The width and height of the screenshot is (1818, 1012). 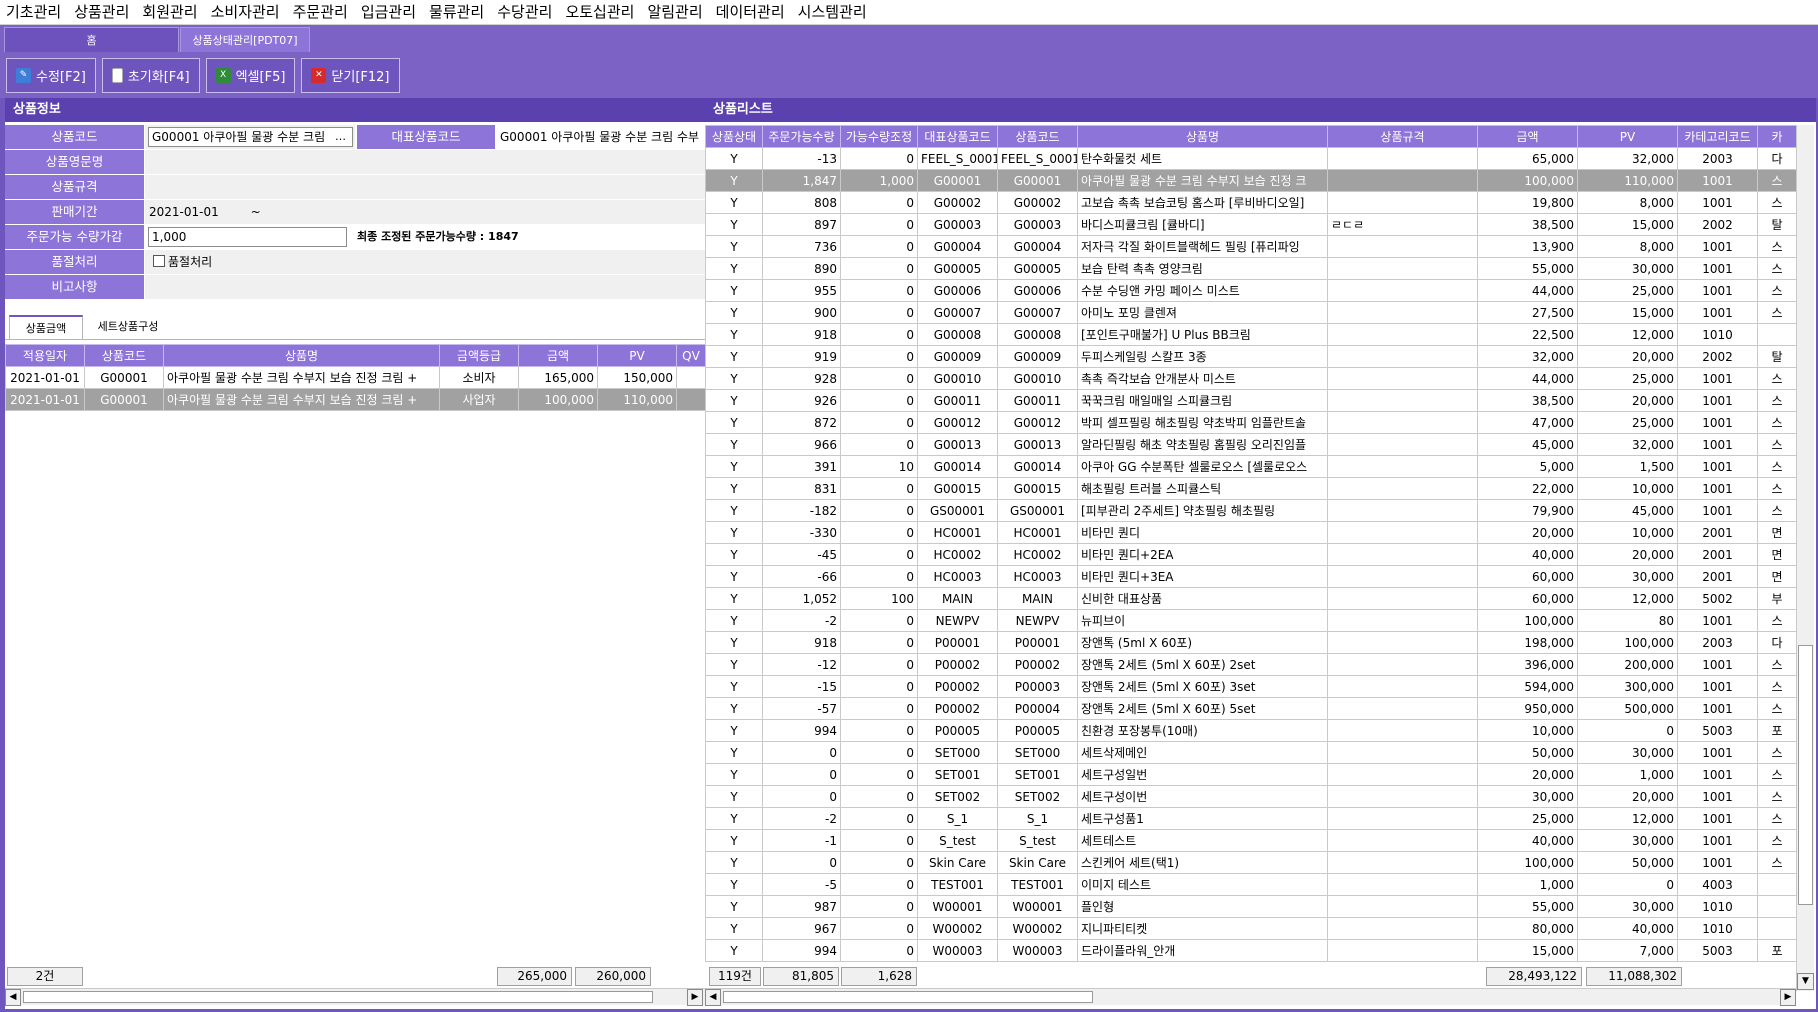 I want to click on table-cell: 1,500, so click(x=1627, y=466).